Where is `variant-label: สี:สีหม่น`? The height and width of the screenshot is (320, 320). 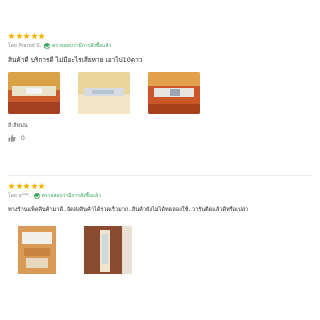
variant-label: สี:สีหม่น is located at coordinates (18, 126).